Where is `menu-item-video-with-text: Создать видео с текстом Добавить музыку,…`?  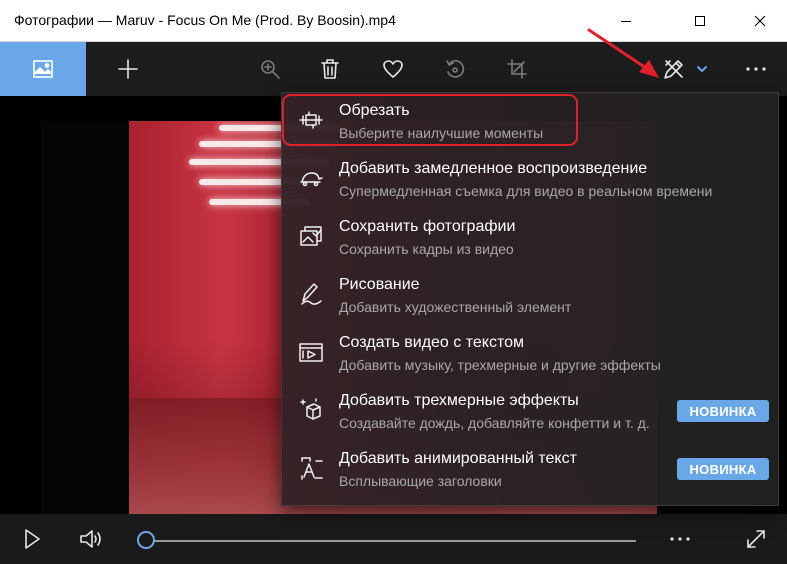
menu-item-video-with-text: Создать видео с текстом Добавить музыку,… is located at coordinates (531, 354).